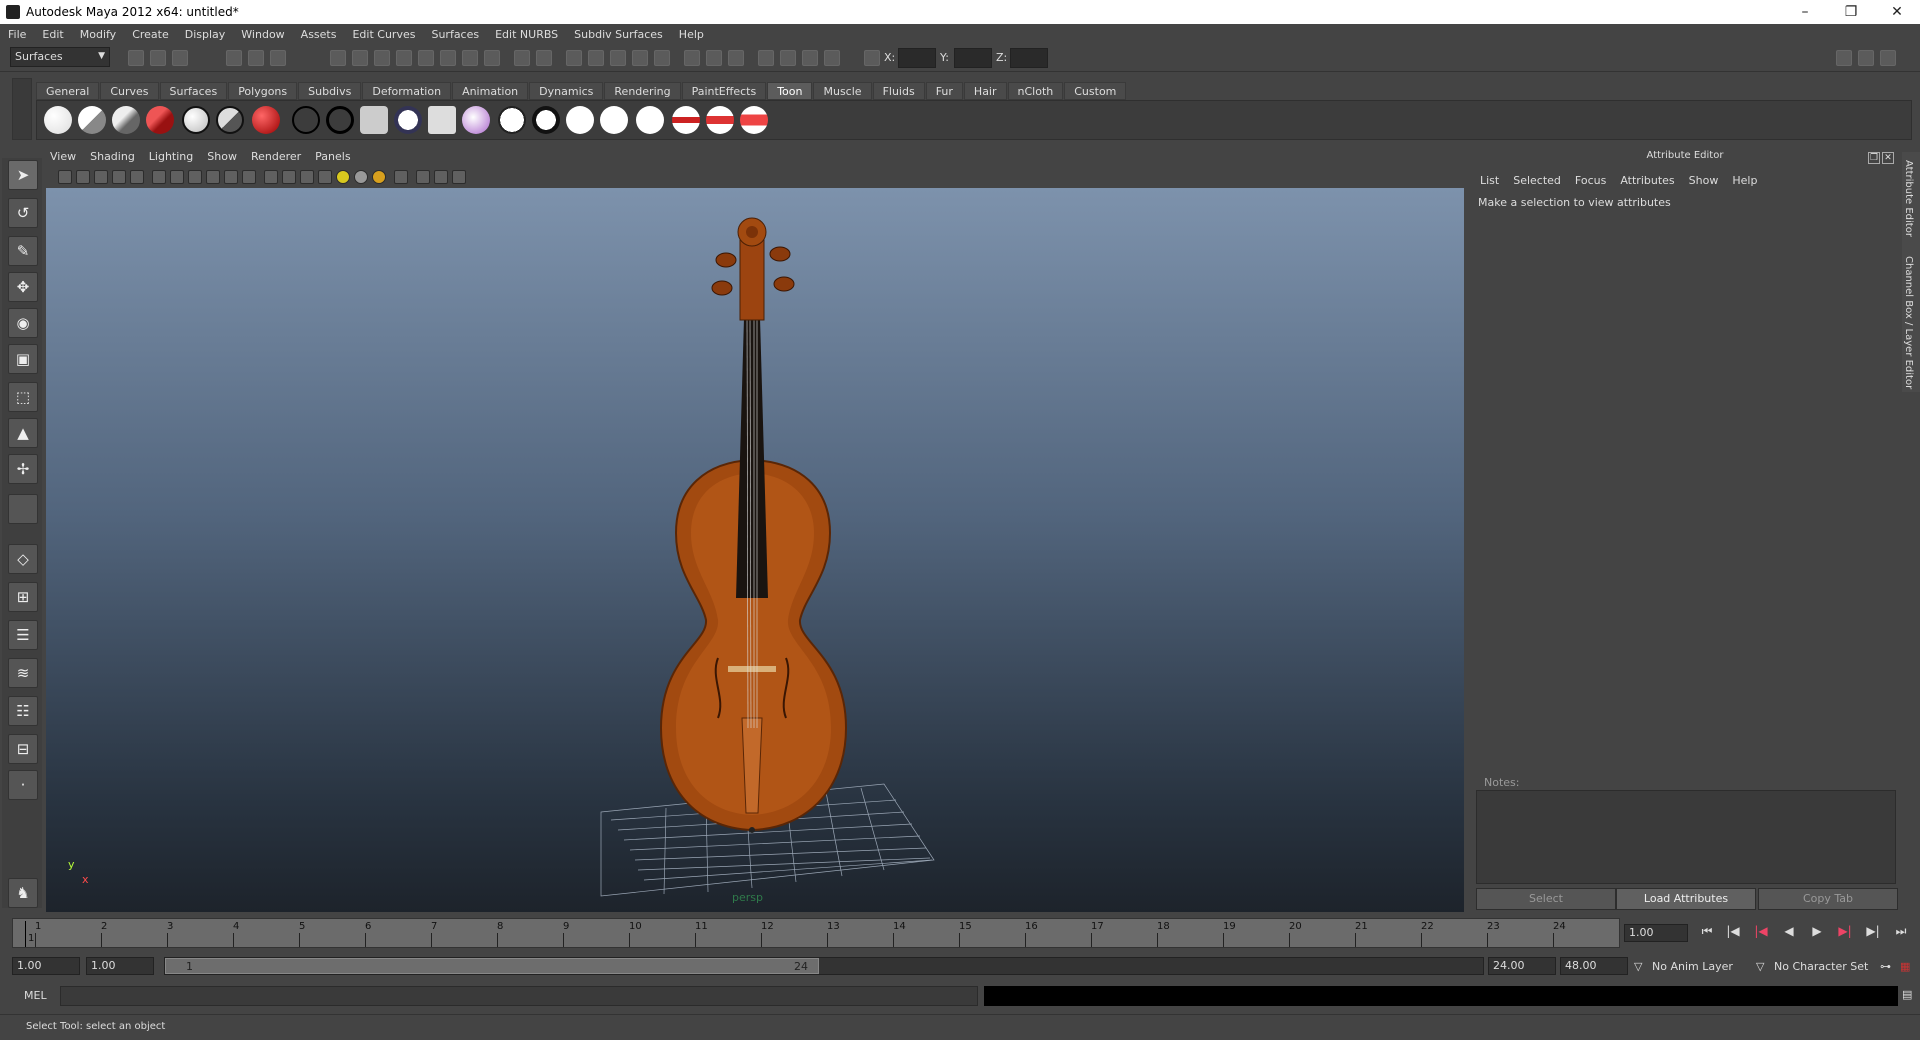 The width and height of the screenshot is (1920, 1040). I want to click on hypershade-icon, so click(810, 58).